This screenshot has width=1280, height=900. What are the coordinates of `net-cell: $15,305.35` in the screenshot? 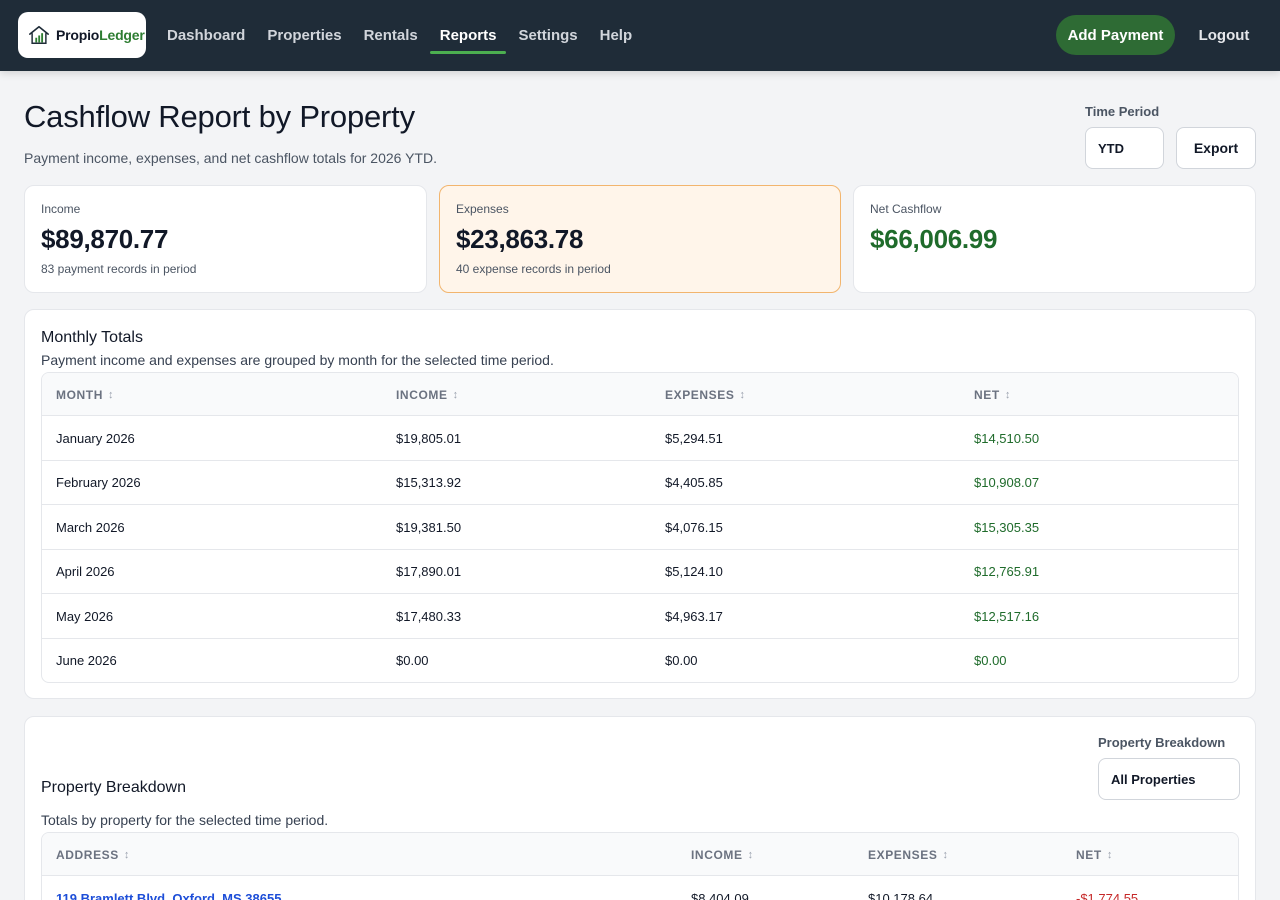 It's located at (1007, 527).